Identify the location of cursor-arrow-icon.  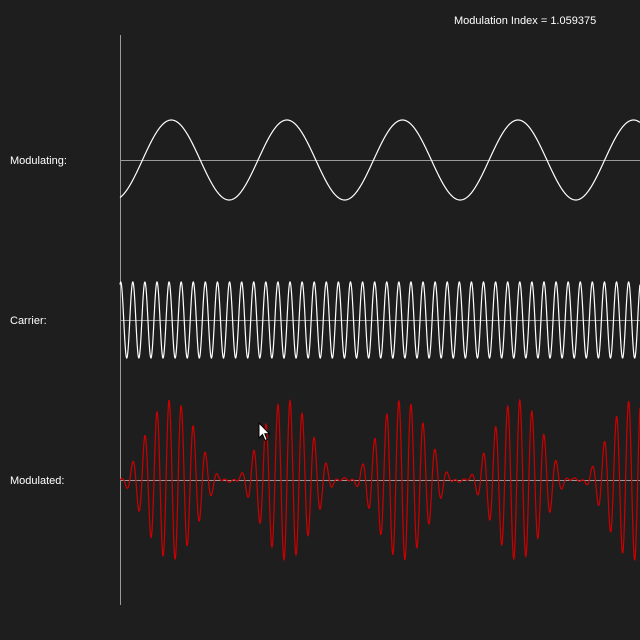
(264, 432).